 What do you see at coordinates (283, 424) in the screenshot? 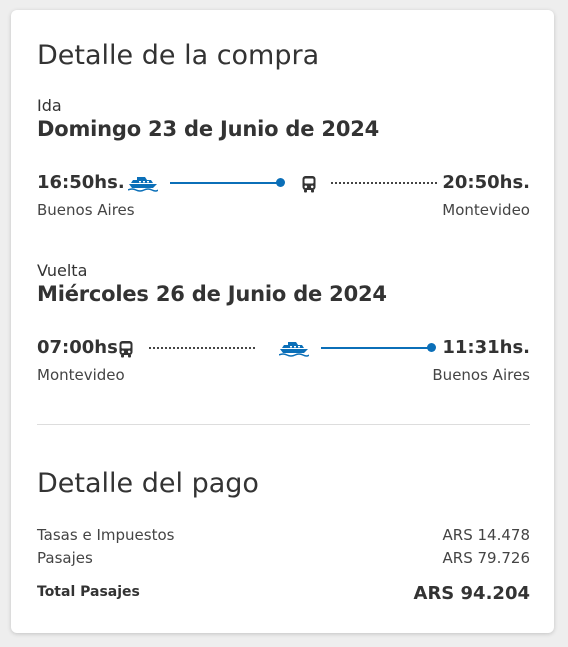
I see `section-divider` at bounding box center [283, 424].